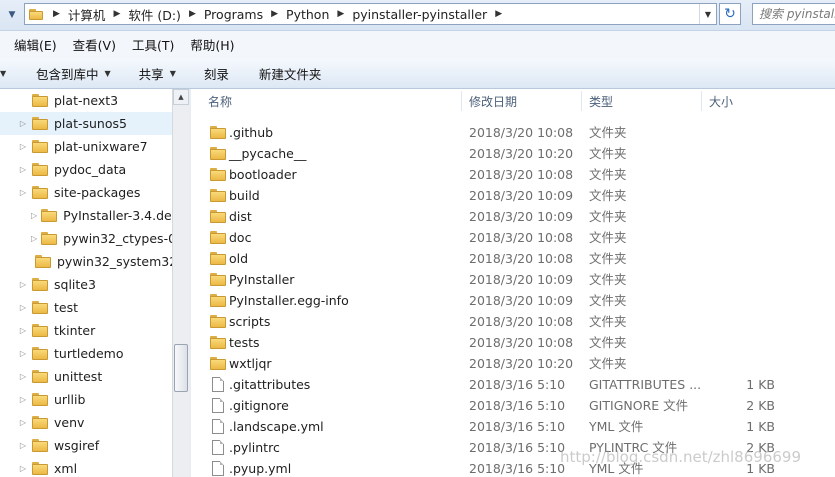 This screenshot has width=835, height=477. Describe the element at coordinates (259, 405) in the screenshot. I see `file-name: .gitignore` at that location.